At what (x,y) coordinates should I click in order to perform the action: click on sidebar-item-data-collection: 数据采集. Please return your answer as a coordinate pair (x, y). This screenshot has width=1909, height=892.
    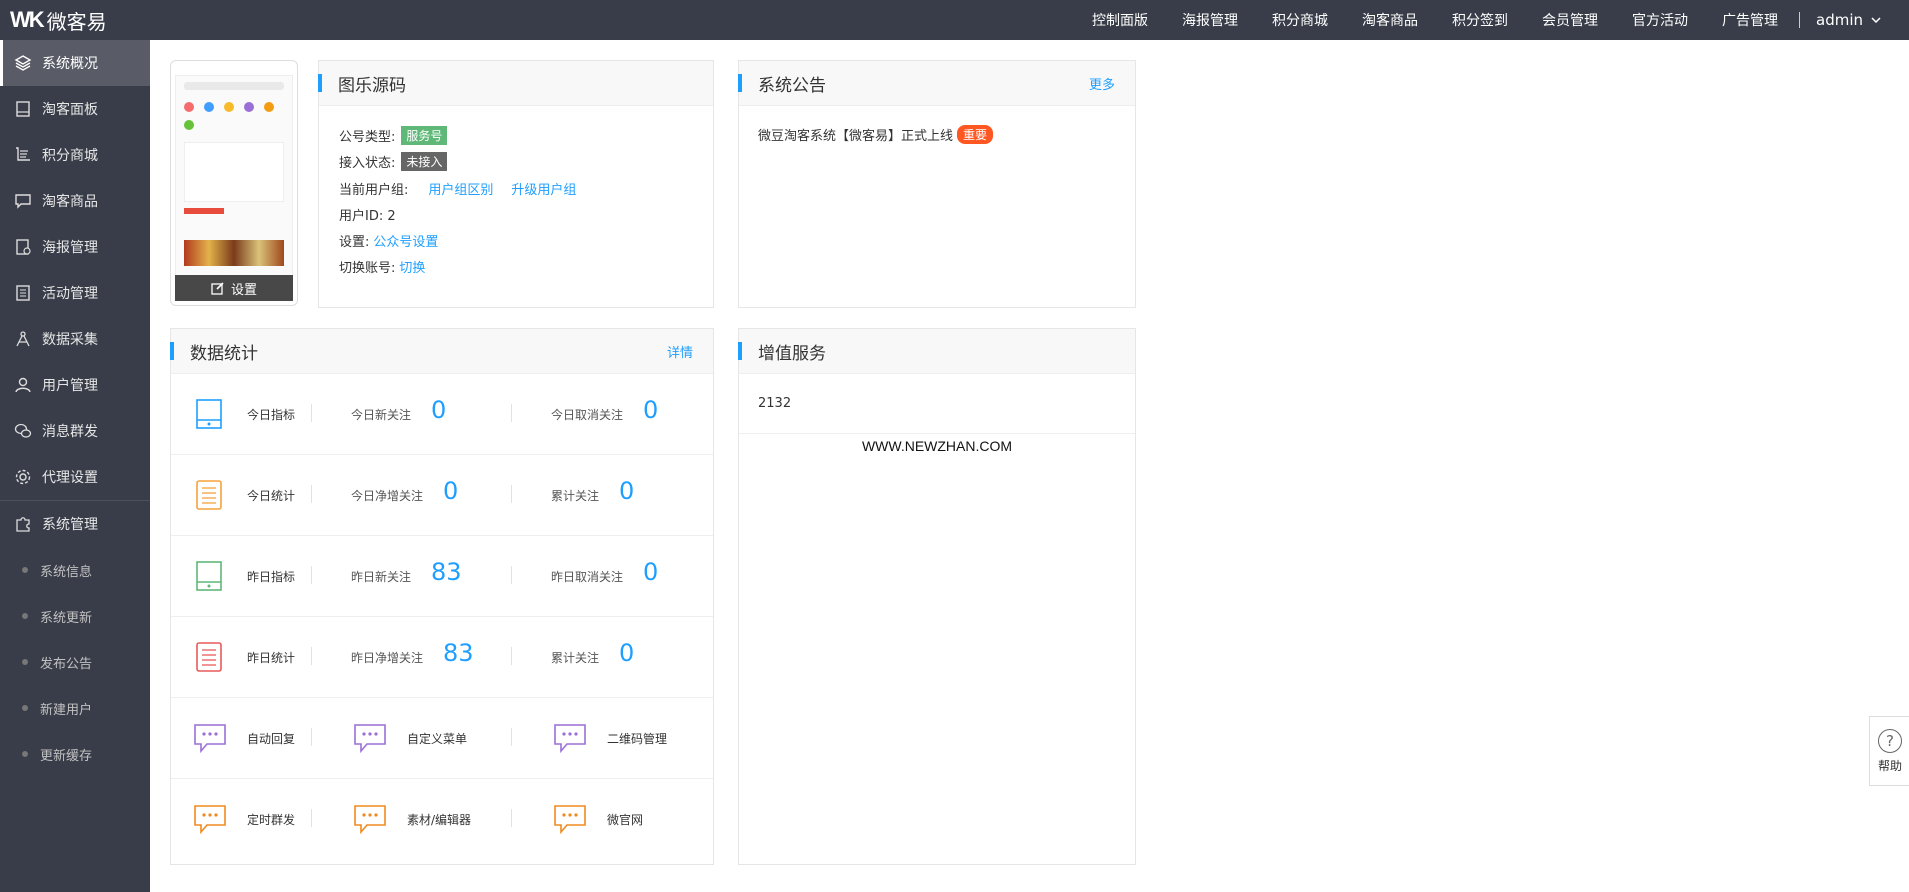
    Looking at the image, I should click on (75, 339).